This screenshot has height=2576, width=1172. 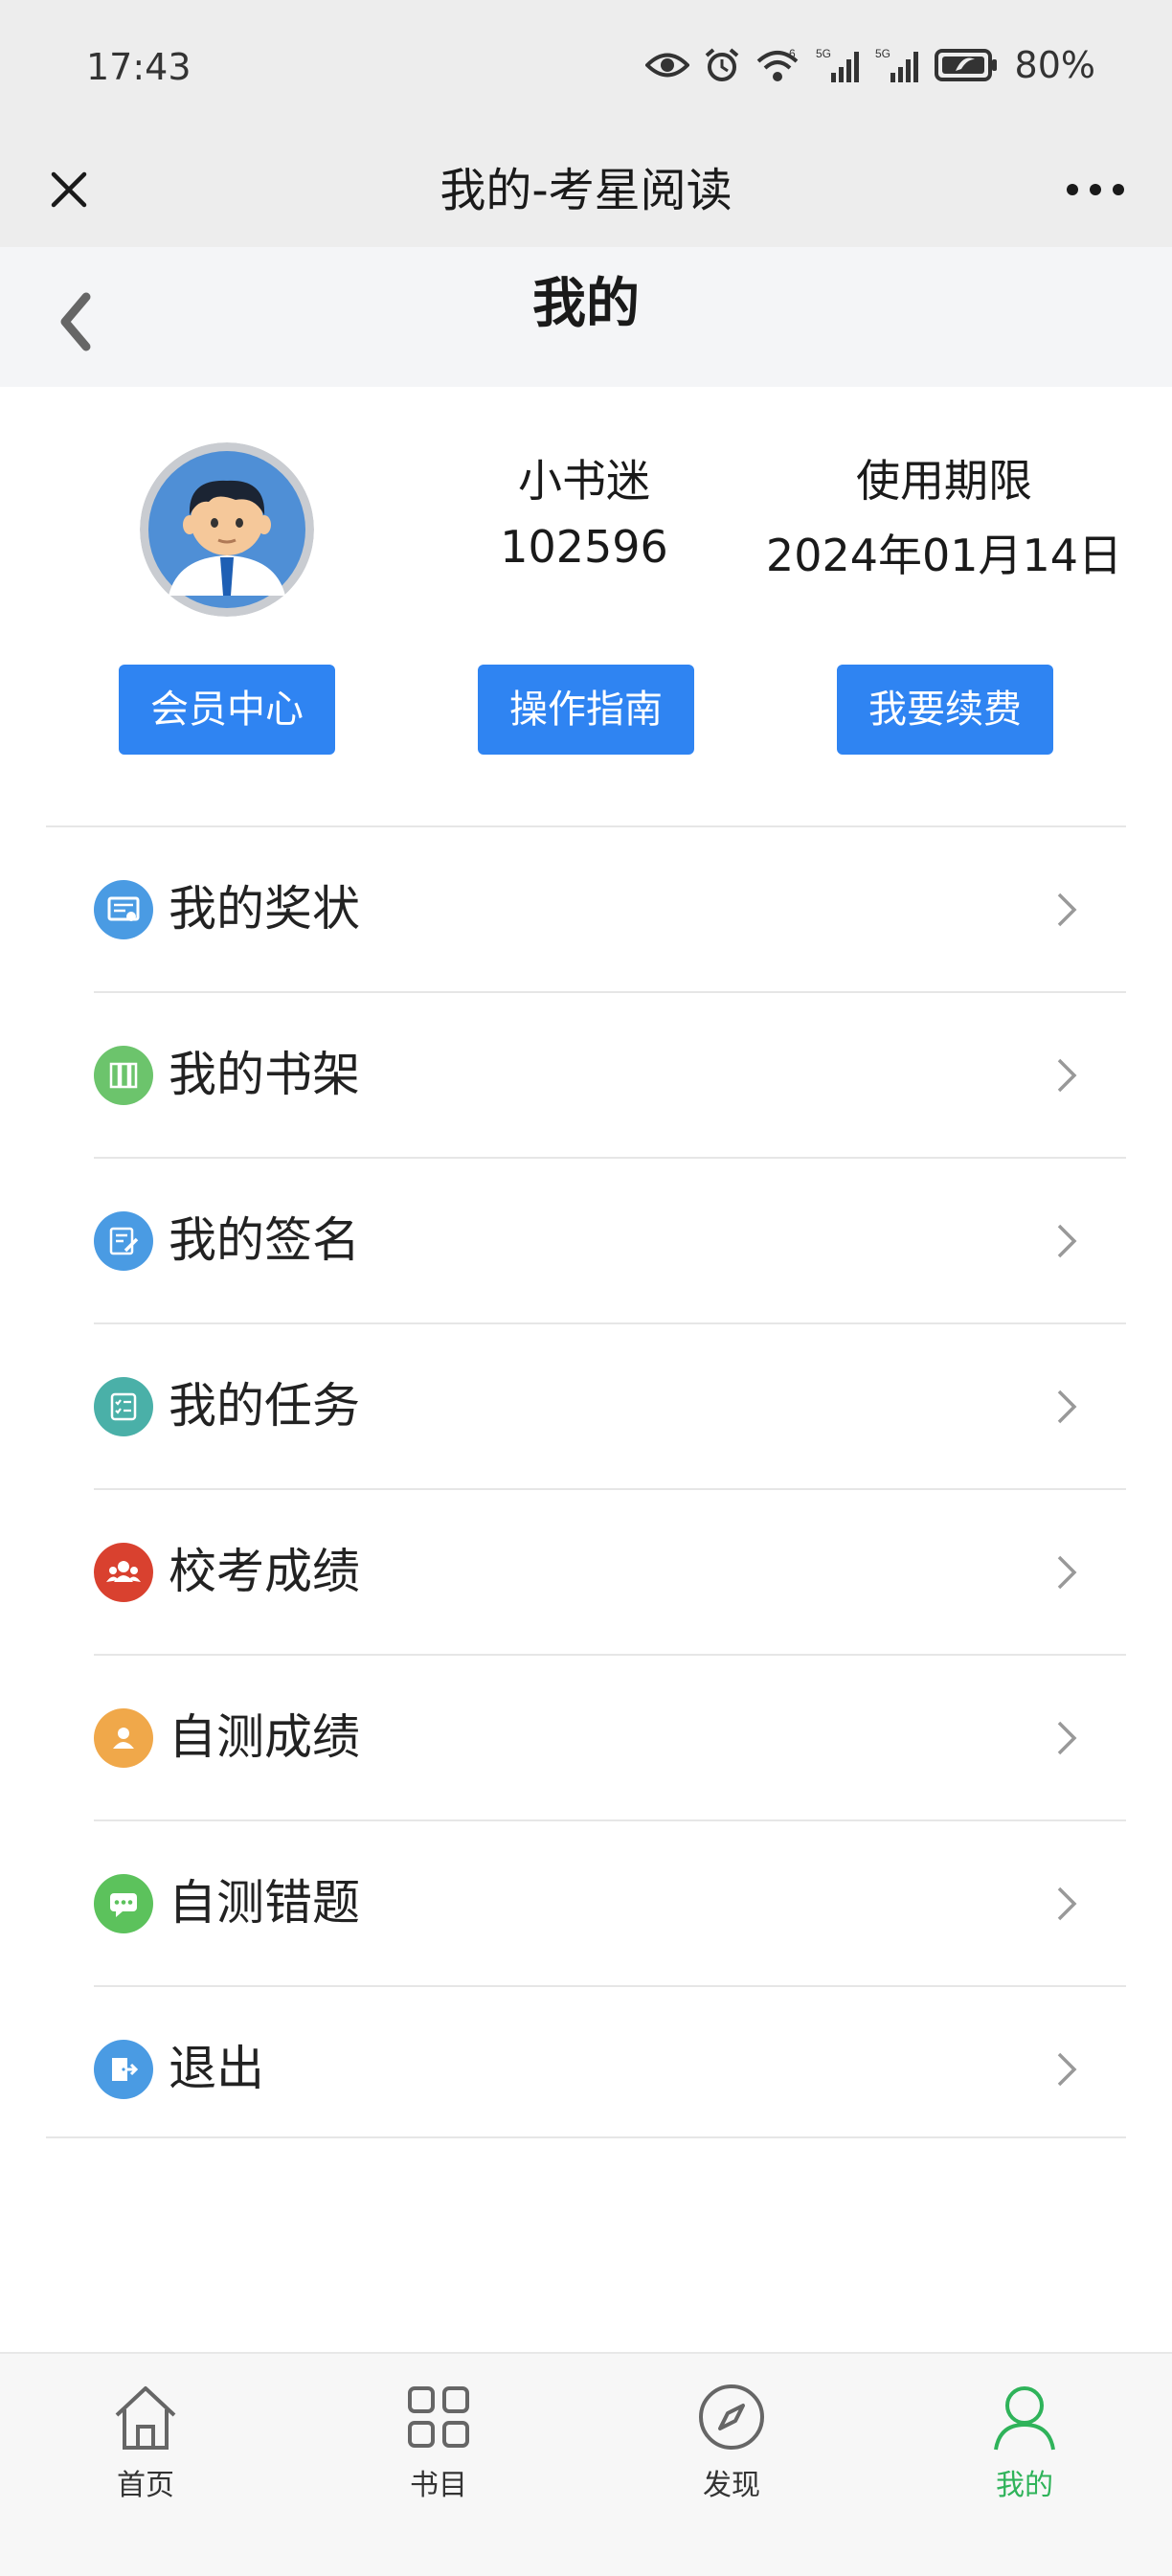 I want to click on renew-button: 我要续费, so click(x=945, y=710).